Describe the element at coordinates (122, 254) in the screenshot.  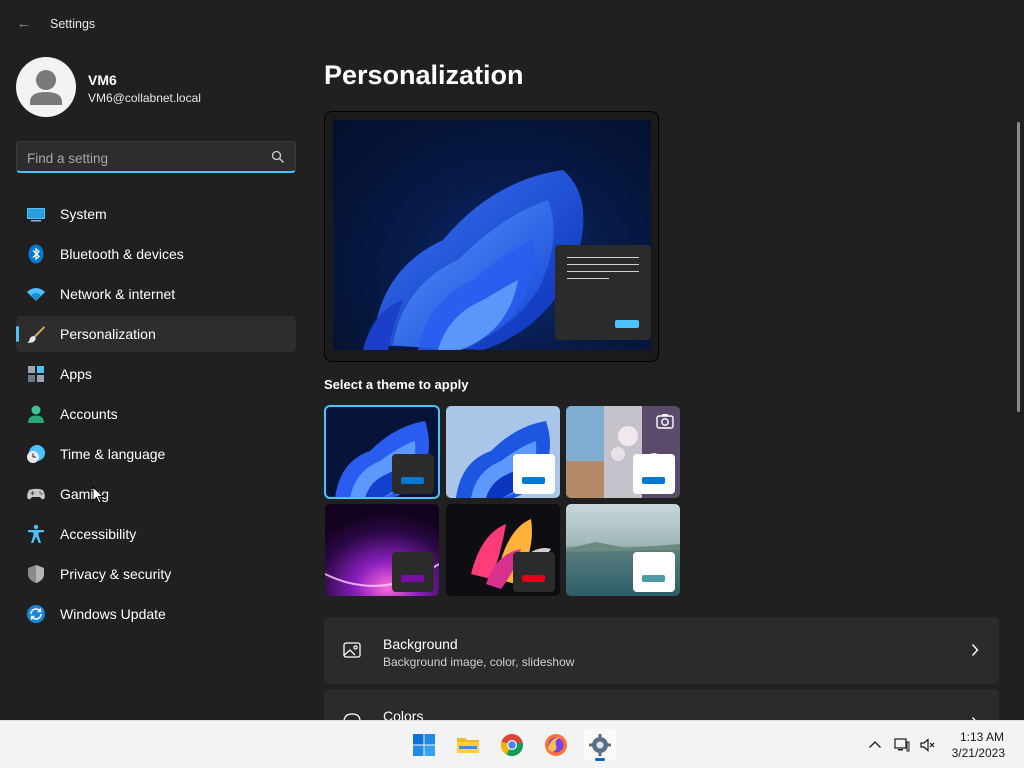
I see `sidebar-item-label: Bluetooth & devices` at that location.